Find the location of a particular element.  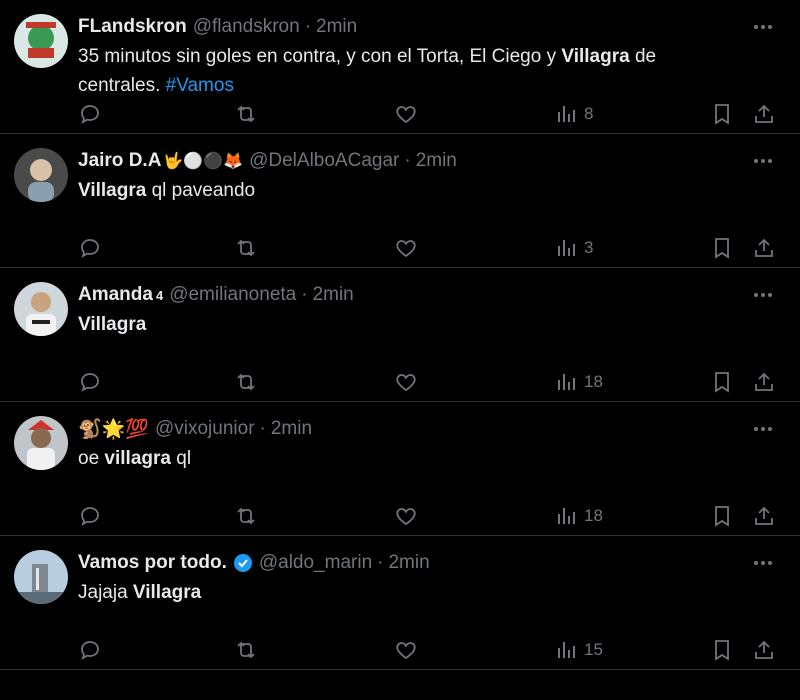

display-name: 🐒🌟💯 is located at coordinates (113, 429).